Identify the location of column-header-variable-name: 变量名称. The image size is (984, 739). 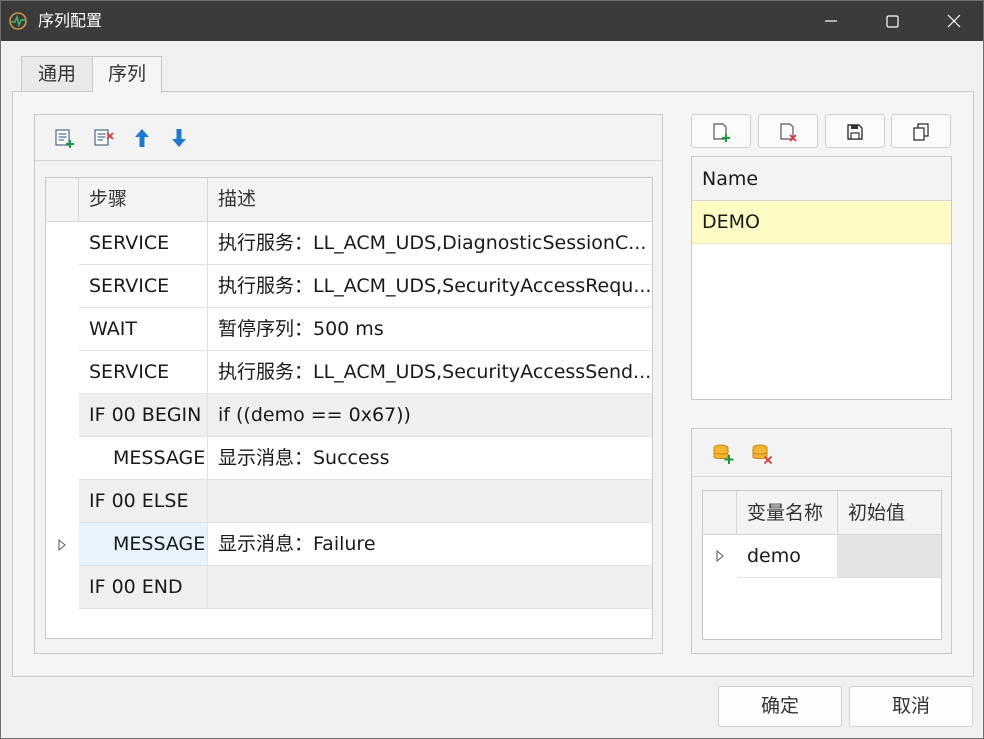
(787, 513).